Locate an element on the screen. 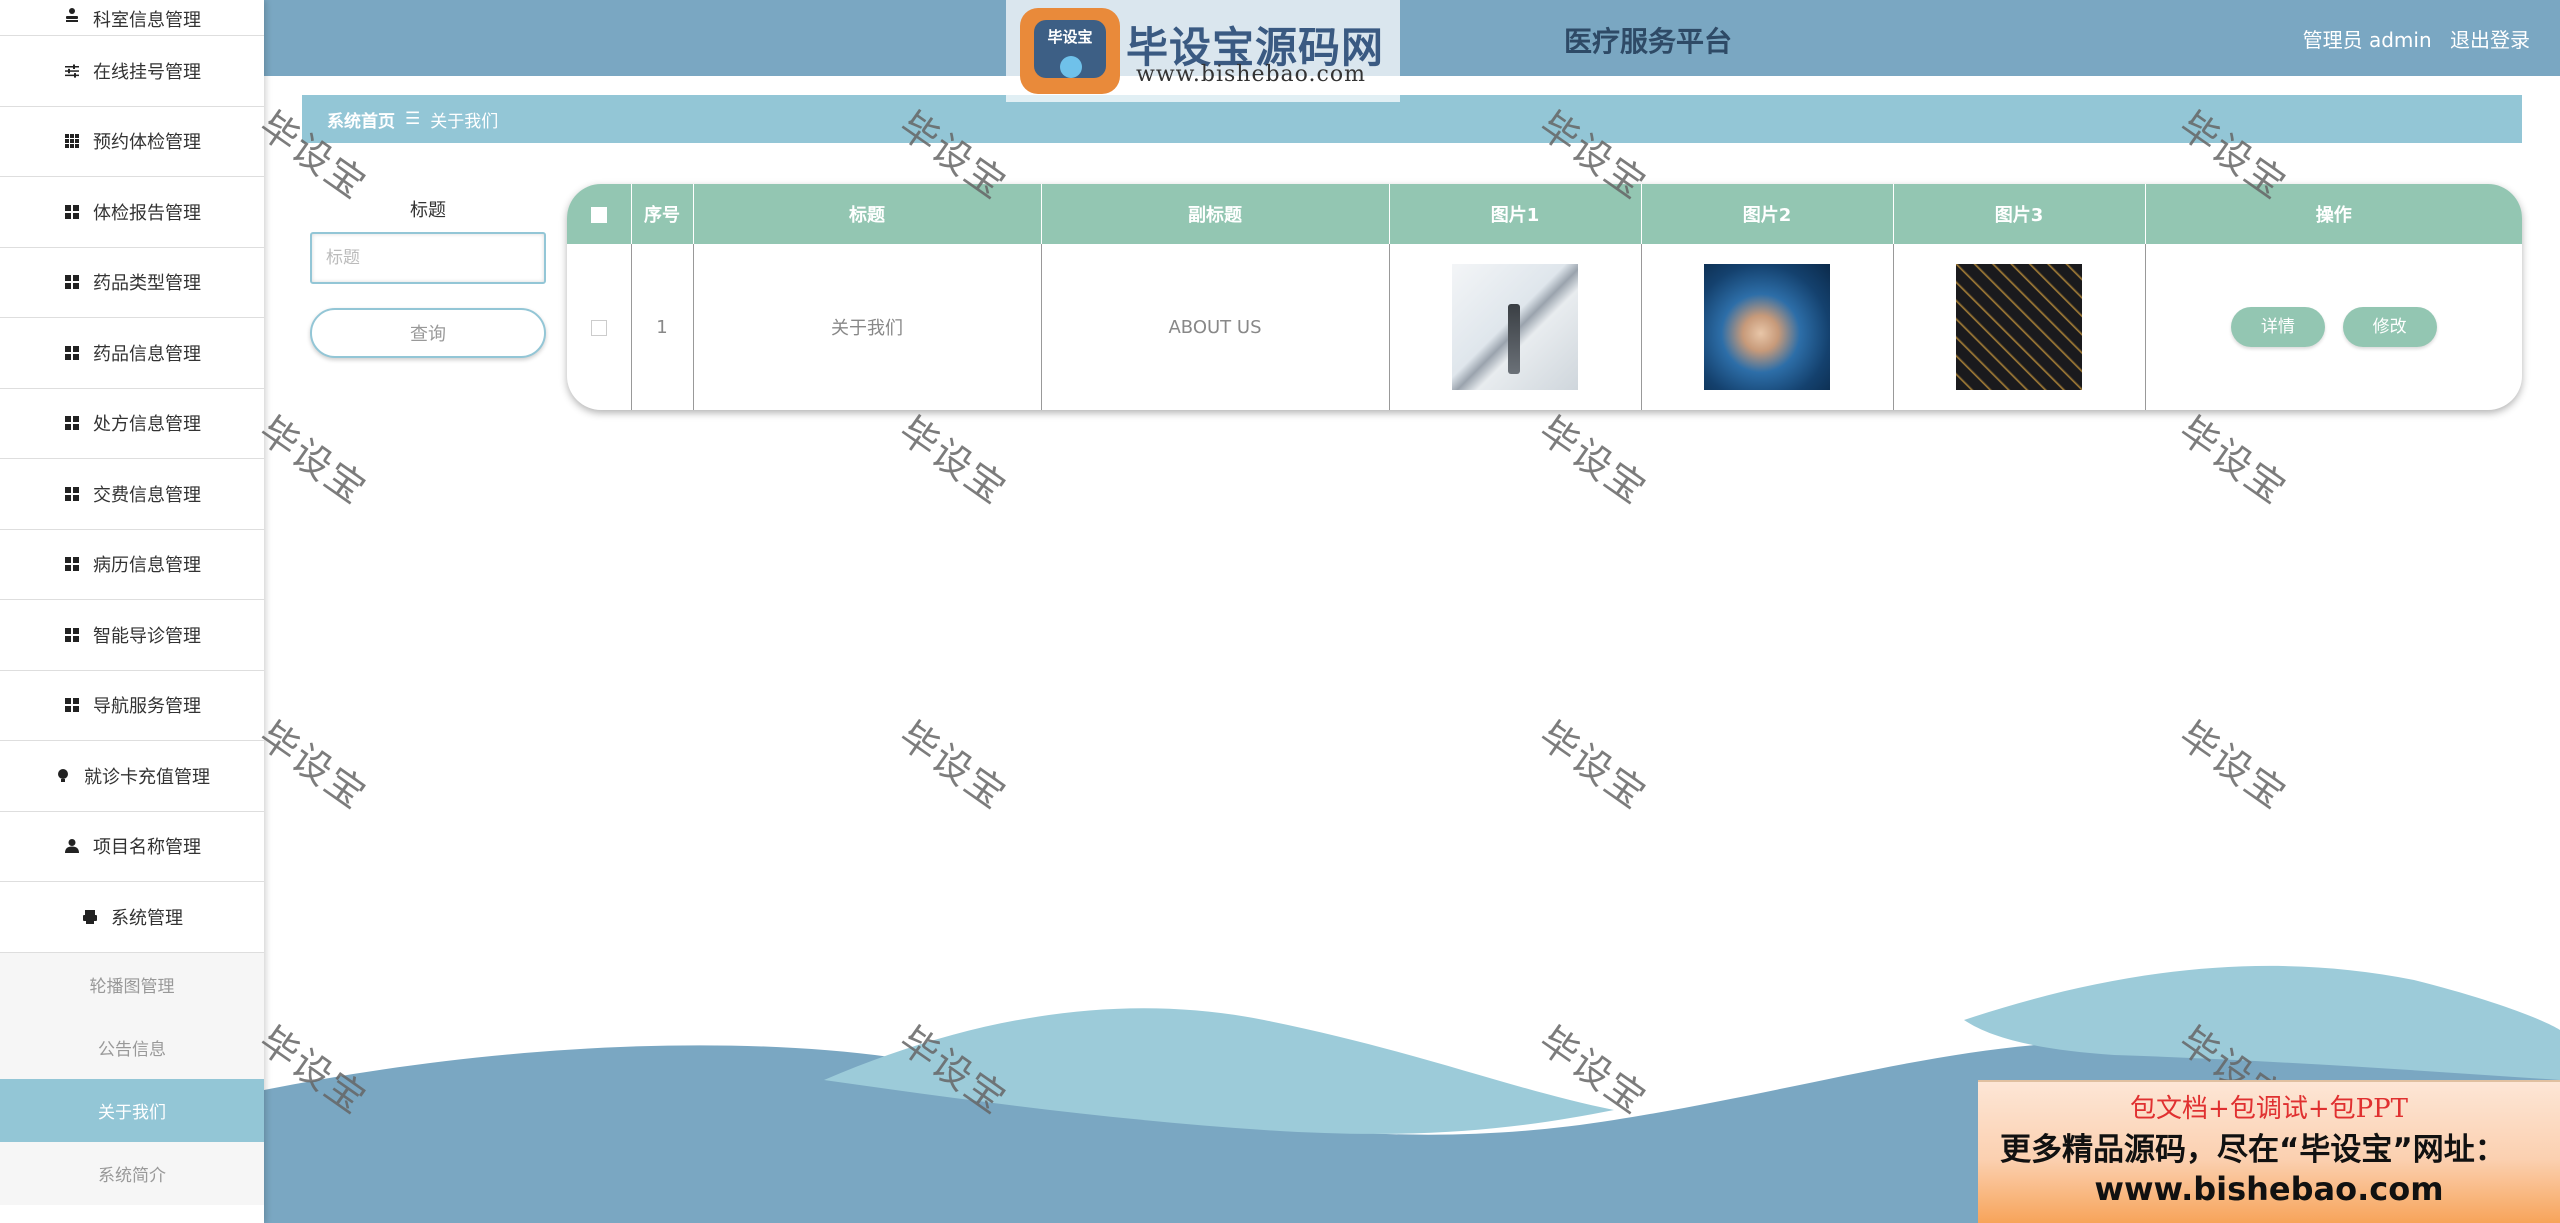 The width and height of the screenshot is (2560, 1223). bulb-icon is located at coordinates (63, 776).